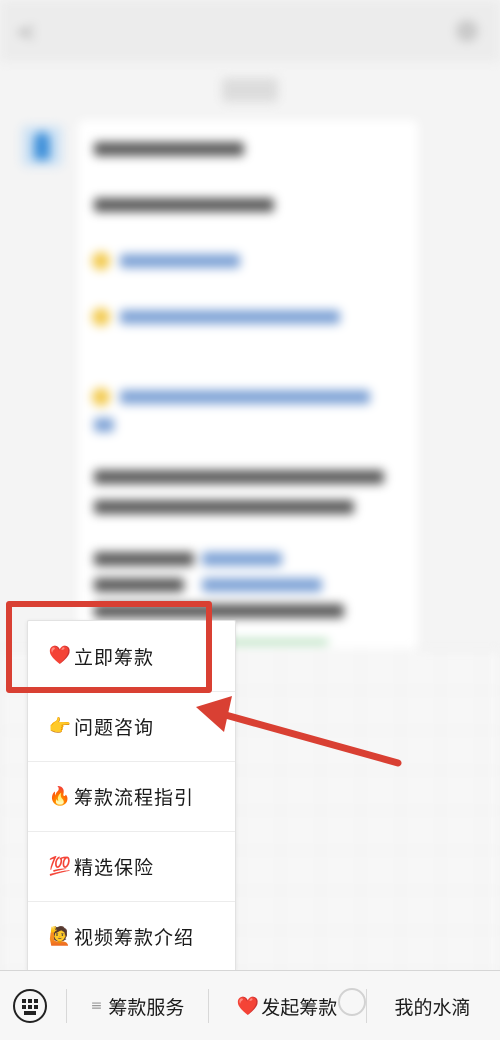 The image size is (500, 1040). What do you see at coordinates (60, 796) in the screenshot?
I see `fire-icon: 🔥` at bounding box center [60, 796].